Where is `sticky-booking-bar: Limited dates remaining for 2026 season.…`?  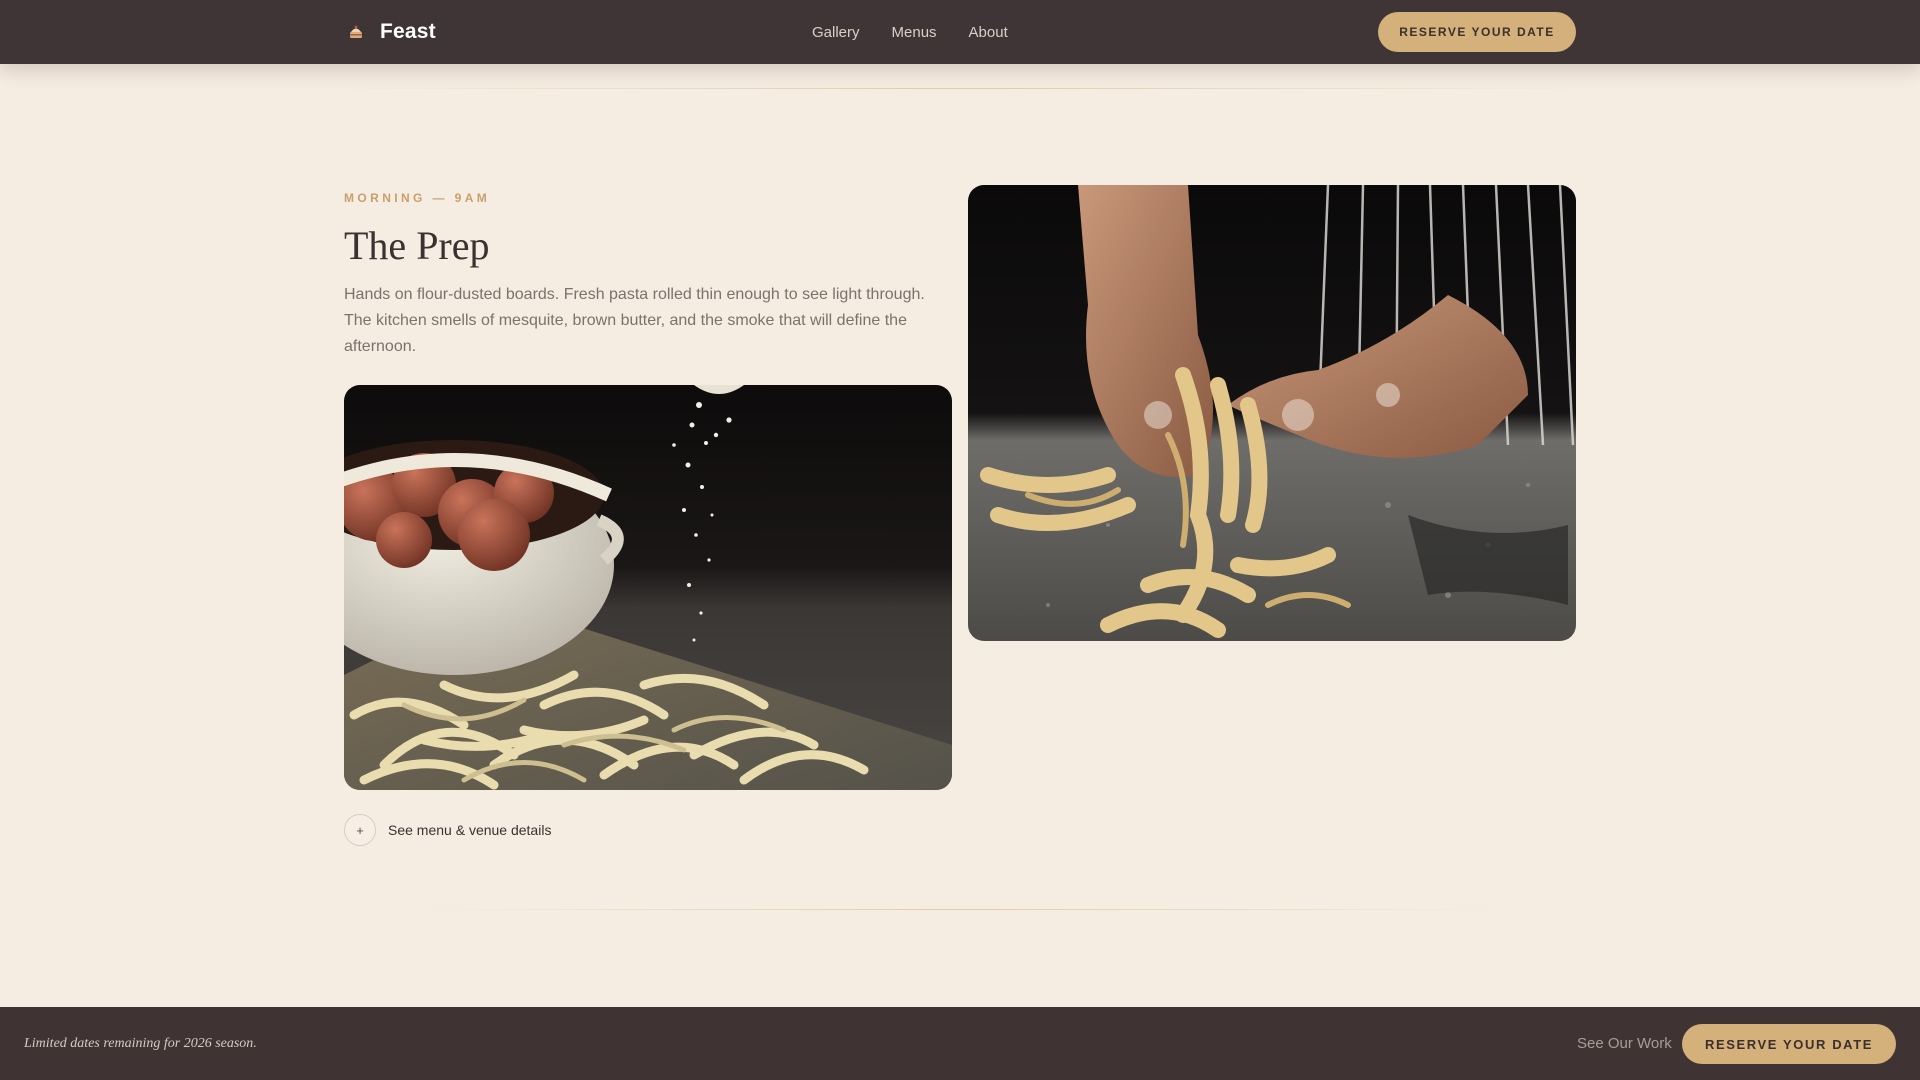
sticky-booking-bar: Limited dates remaining for 2026 season.… is located at coordinates (960, 1043).